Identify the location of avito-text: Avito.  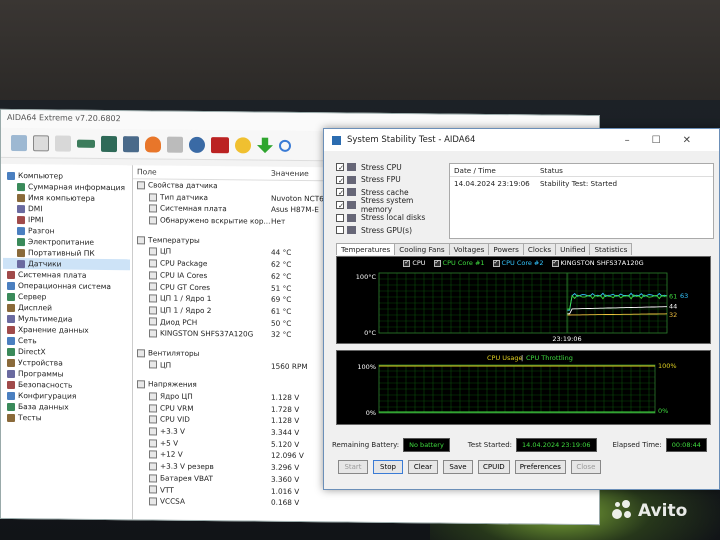
(663, 511).